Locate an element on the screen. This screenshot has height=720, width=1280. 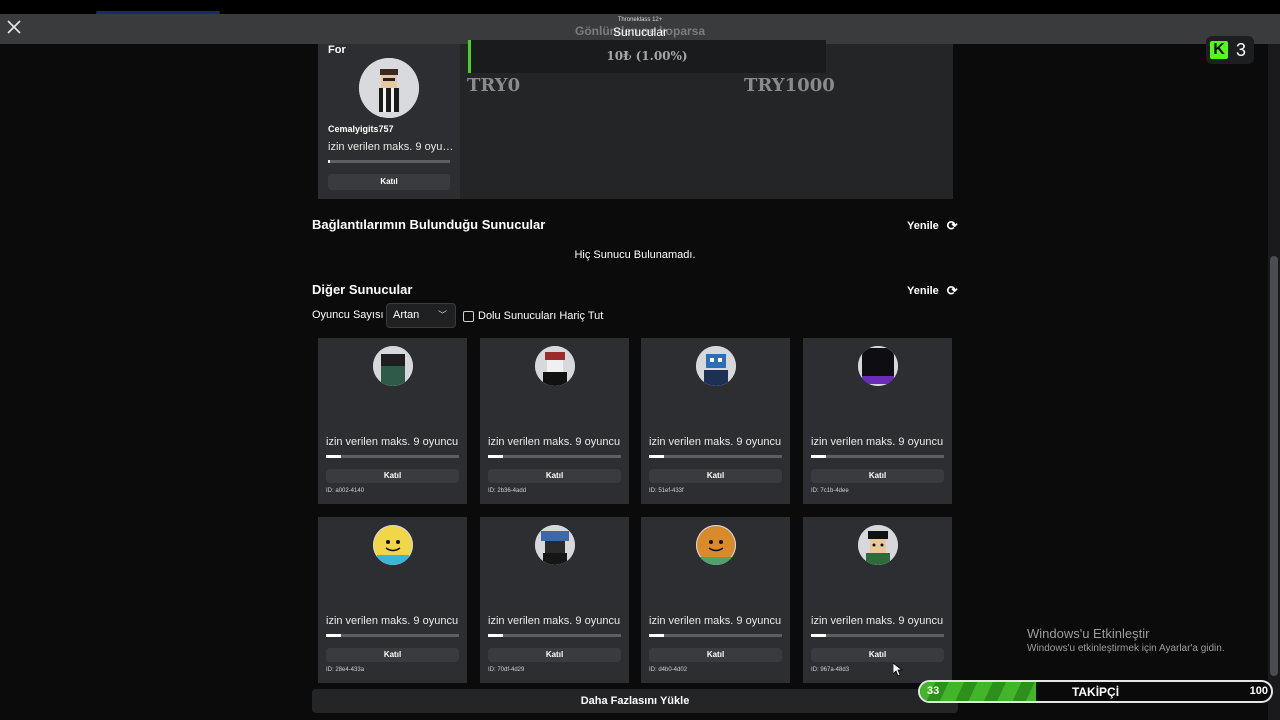
donation-progress-text: 10₺ (1.00%) is located at coordinates (647, 56).